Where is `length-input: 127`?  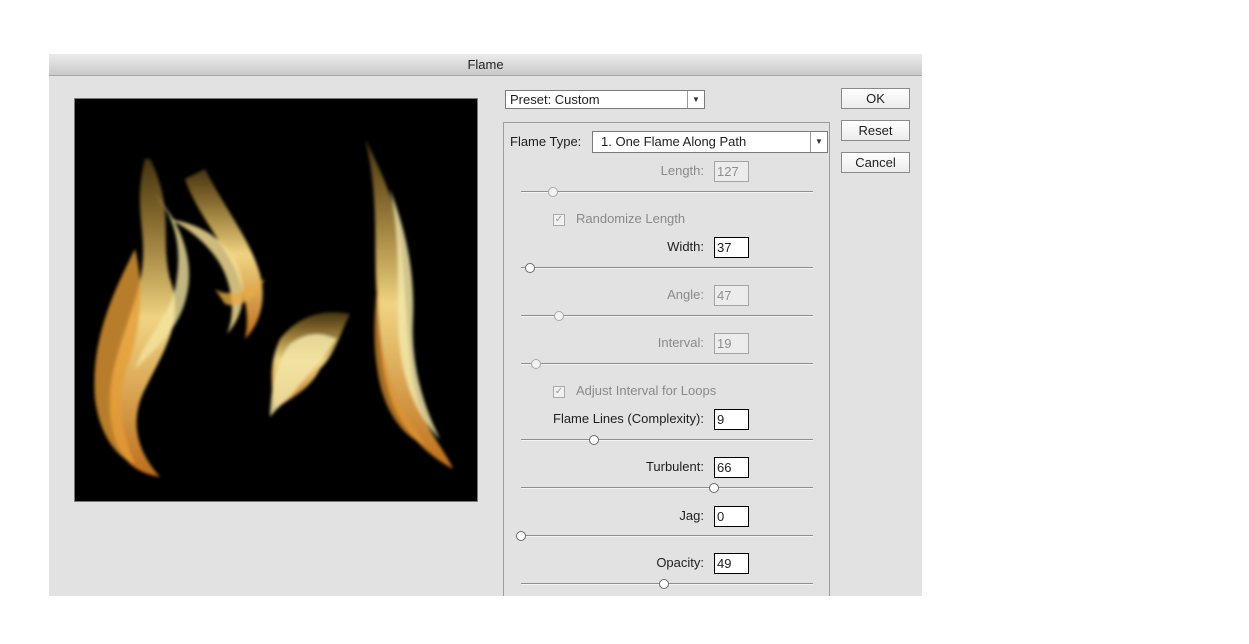 length-input: 127 is located at coordinates (731, 171).